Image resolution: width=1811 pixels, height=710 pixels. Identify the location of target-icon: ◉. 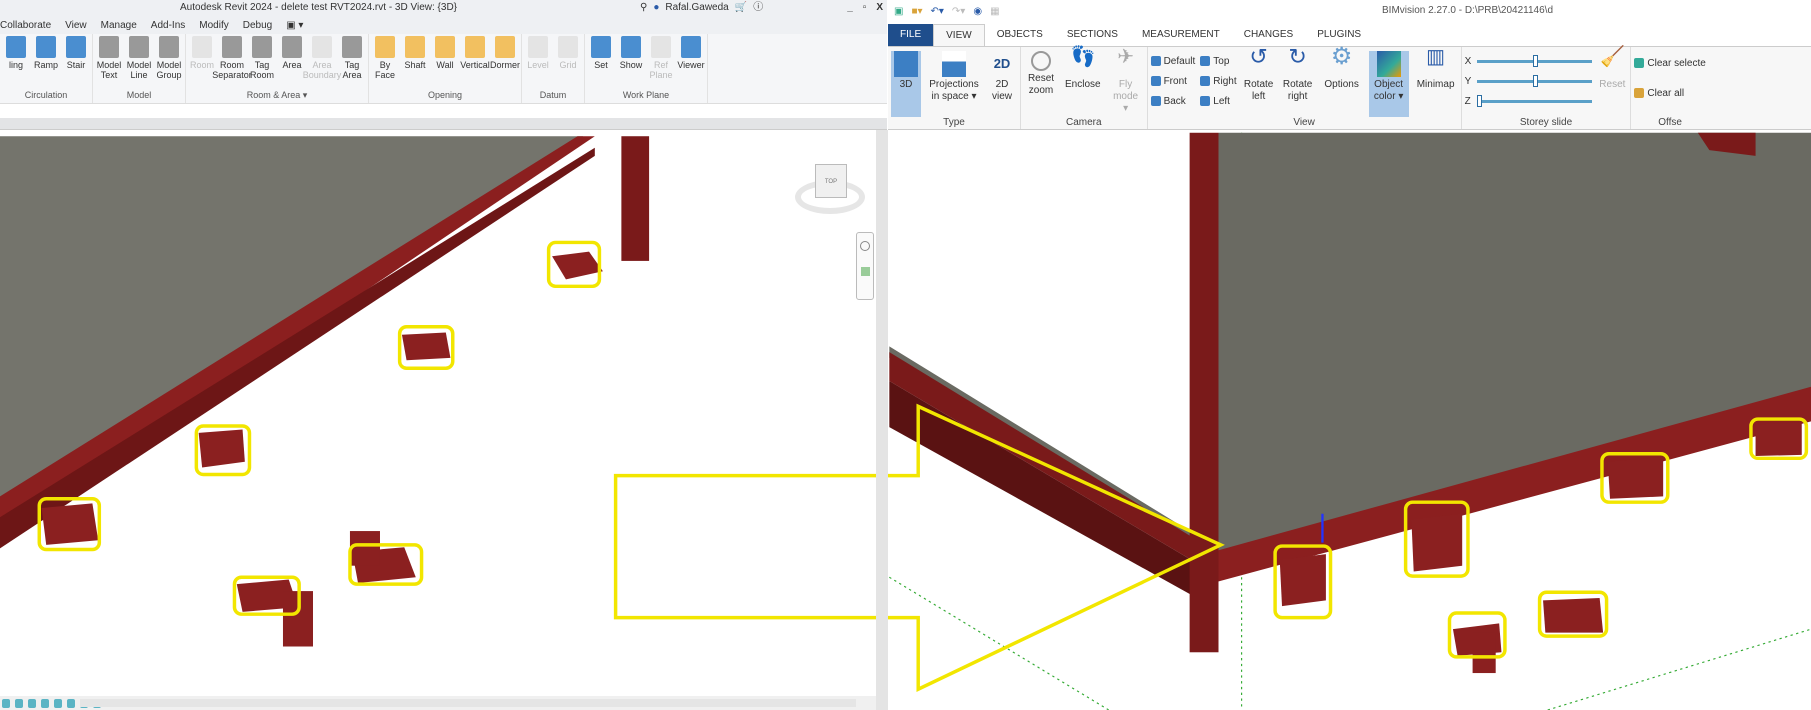
(977, 11).